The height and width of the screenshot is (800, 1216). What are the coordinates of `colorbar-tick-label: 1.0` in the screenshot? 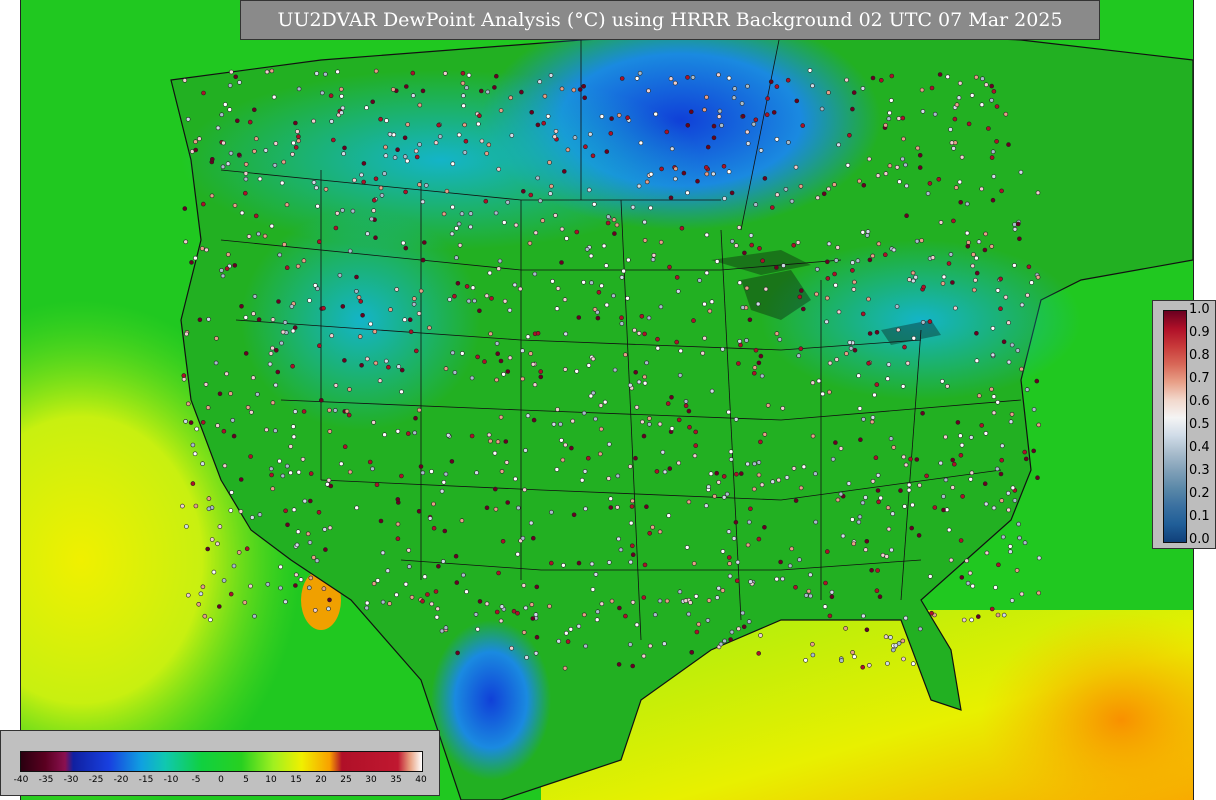 It's located at (1199, 309).